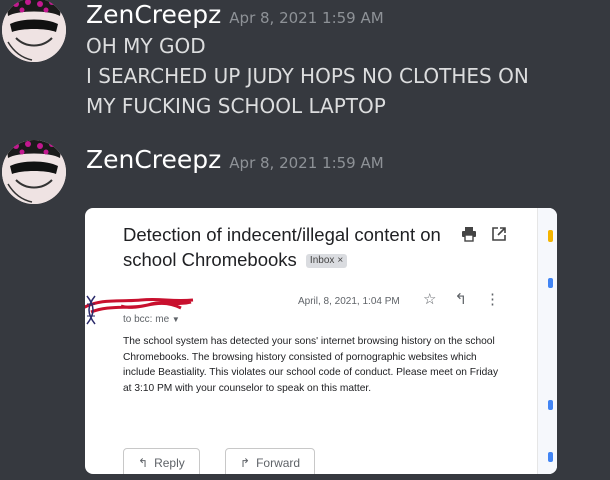 This screenshot has height=480, width=610. I want to click on inbox-label-text: Inbox, so click(322, 260).